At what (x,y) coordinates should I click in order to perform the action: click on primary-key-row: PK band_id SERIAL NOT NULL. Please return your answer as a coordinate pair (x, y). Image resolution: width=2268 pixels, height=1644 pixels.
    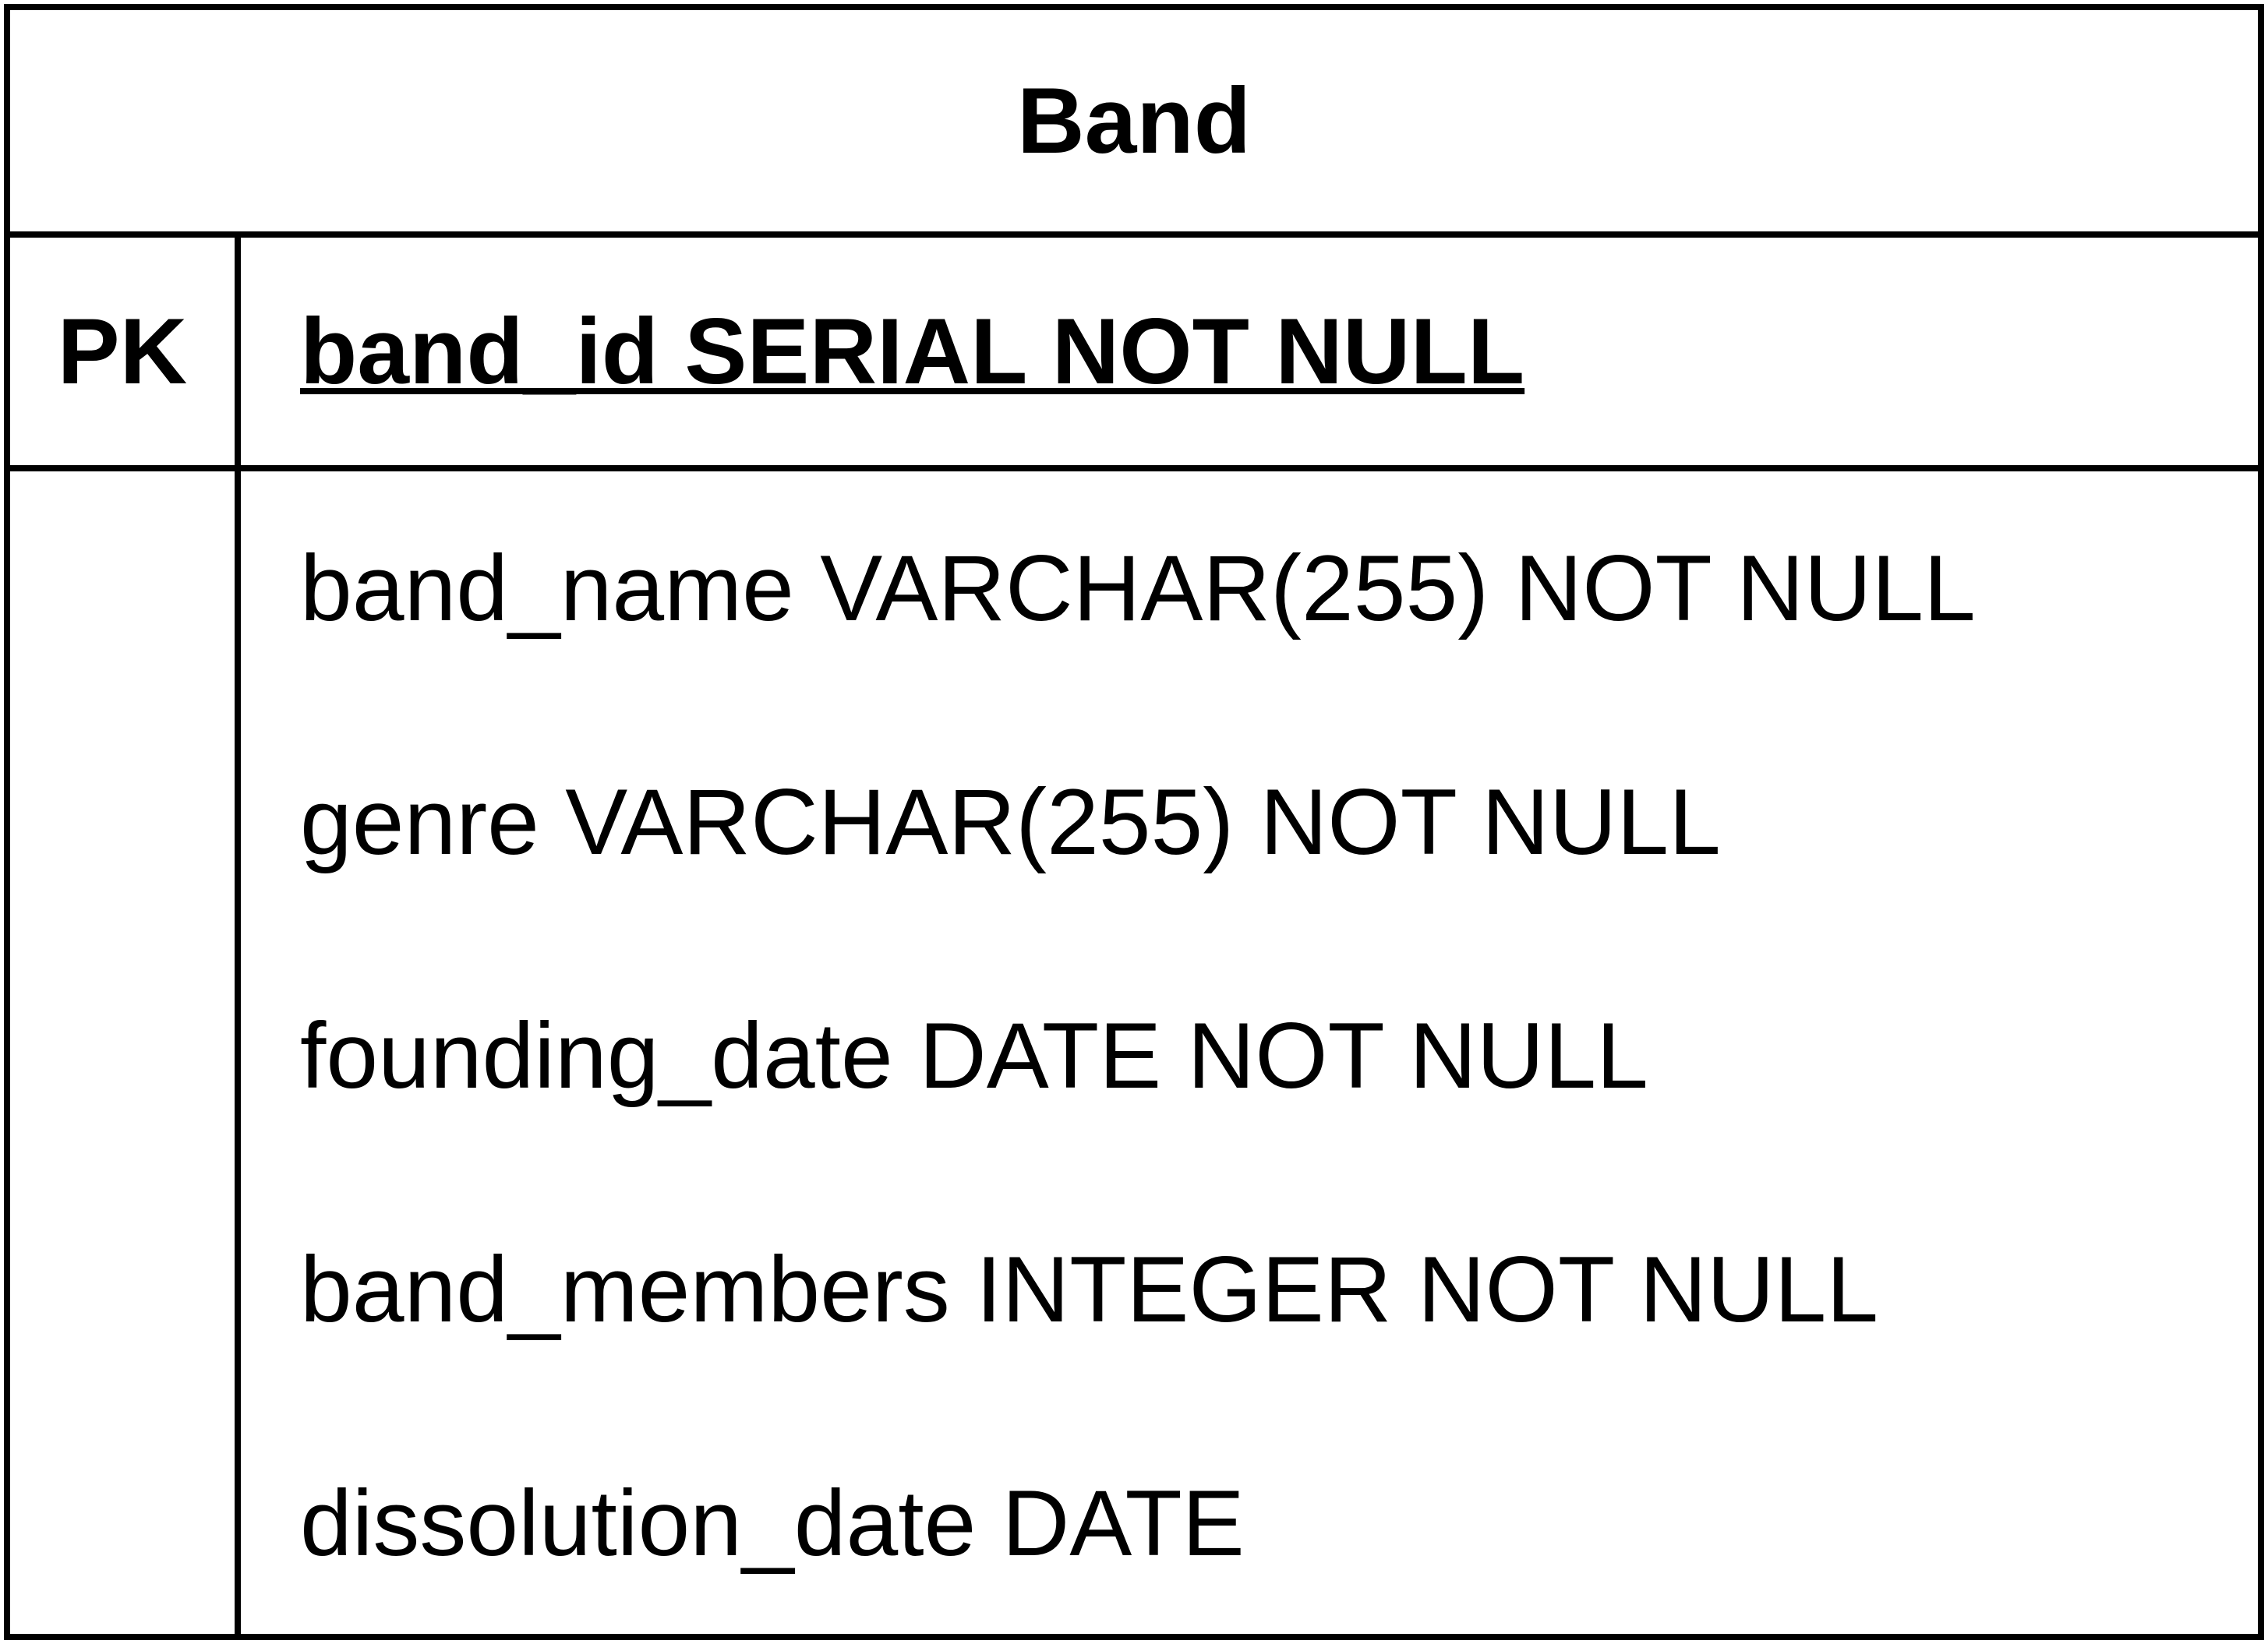
    Looking at the image, I should click on (1134, 354).